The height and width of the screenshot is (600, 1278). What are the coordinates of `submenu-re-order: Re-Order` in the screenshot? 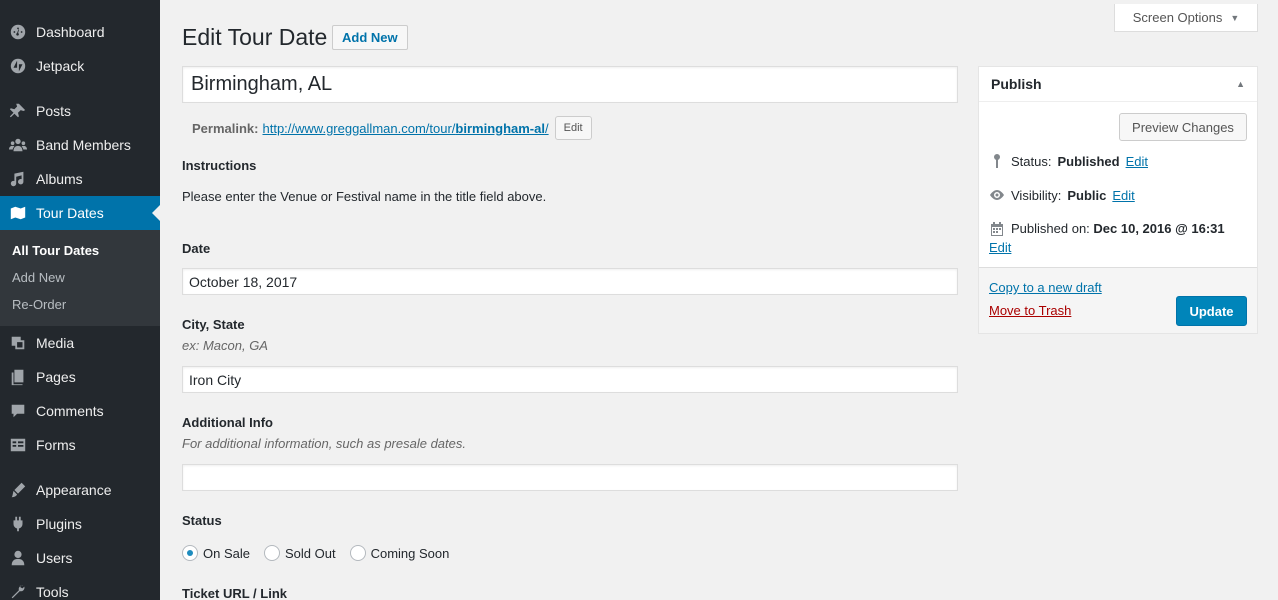 It's located at (39, 304).